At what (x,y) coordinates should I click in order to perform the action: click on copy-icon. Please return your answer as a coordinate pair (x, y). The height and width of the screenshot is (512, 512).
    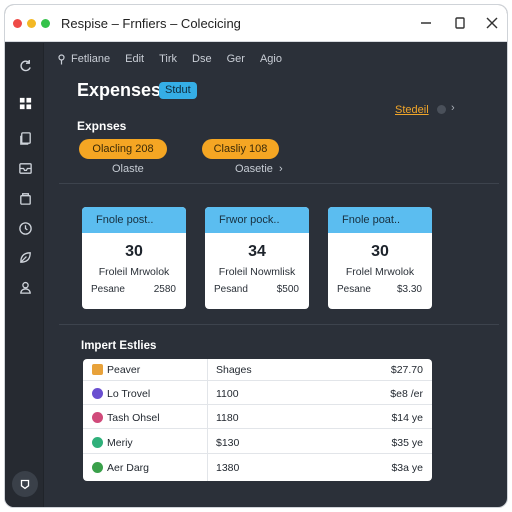
    Looking at the image, I should click on (25, 138).